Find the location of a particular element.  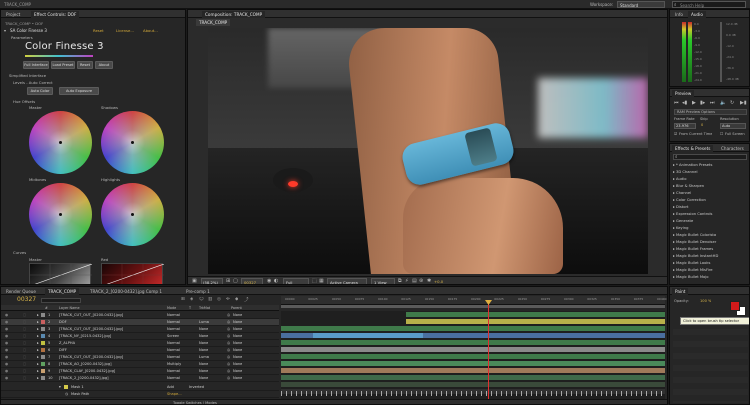

zoom-select: (58.2%) is located at coordinates (212, 281).